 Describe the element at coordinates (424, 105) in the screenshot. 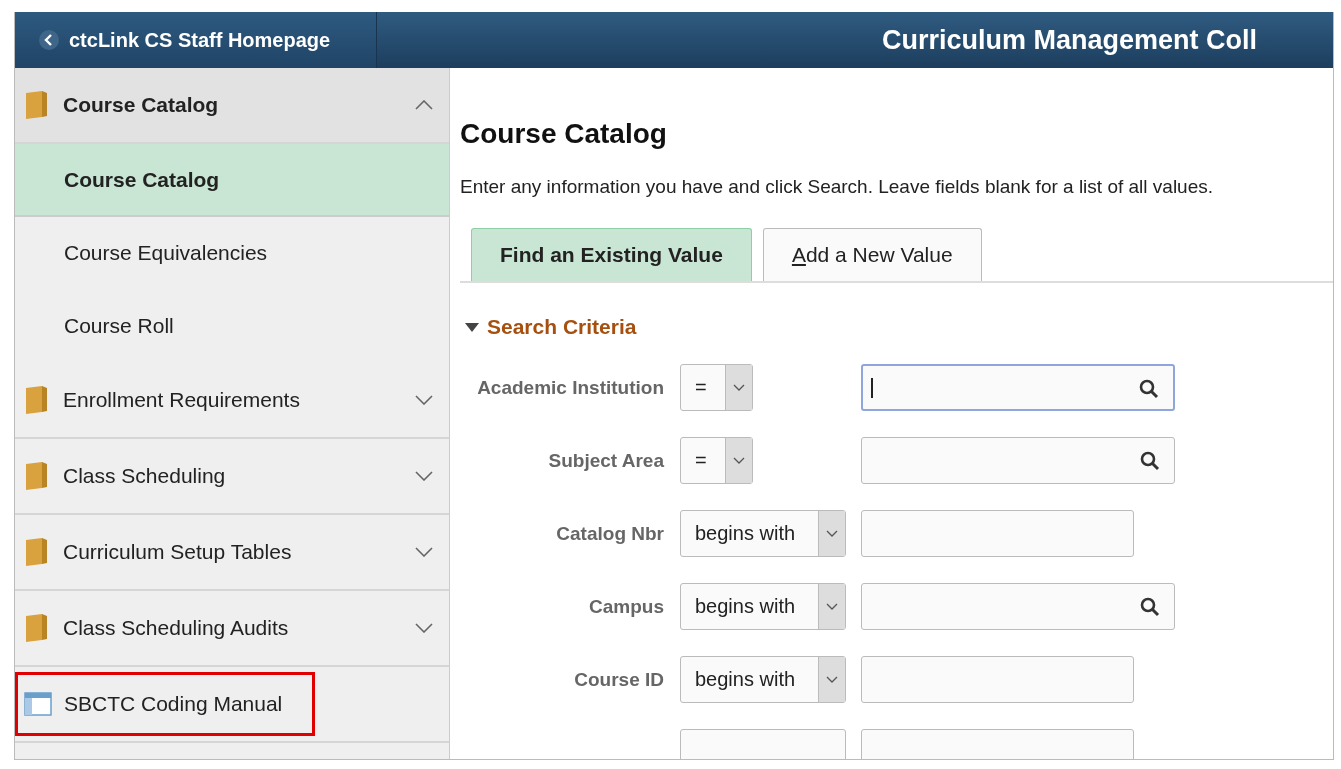

I see `chevron-up-icon` at that location.